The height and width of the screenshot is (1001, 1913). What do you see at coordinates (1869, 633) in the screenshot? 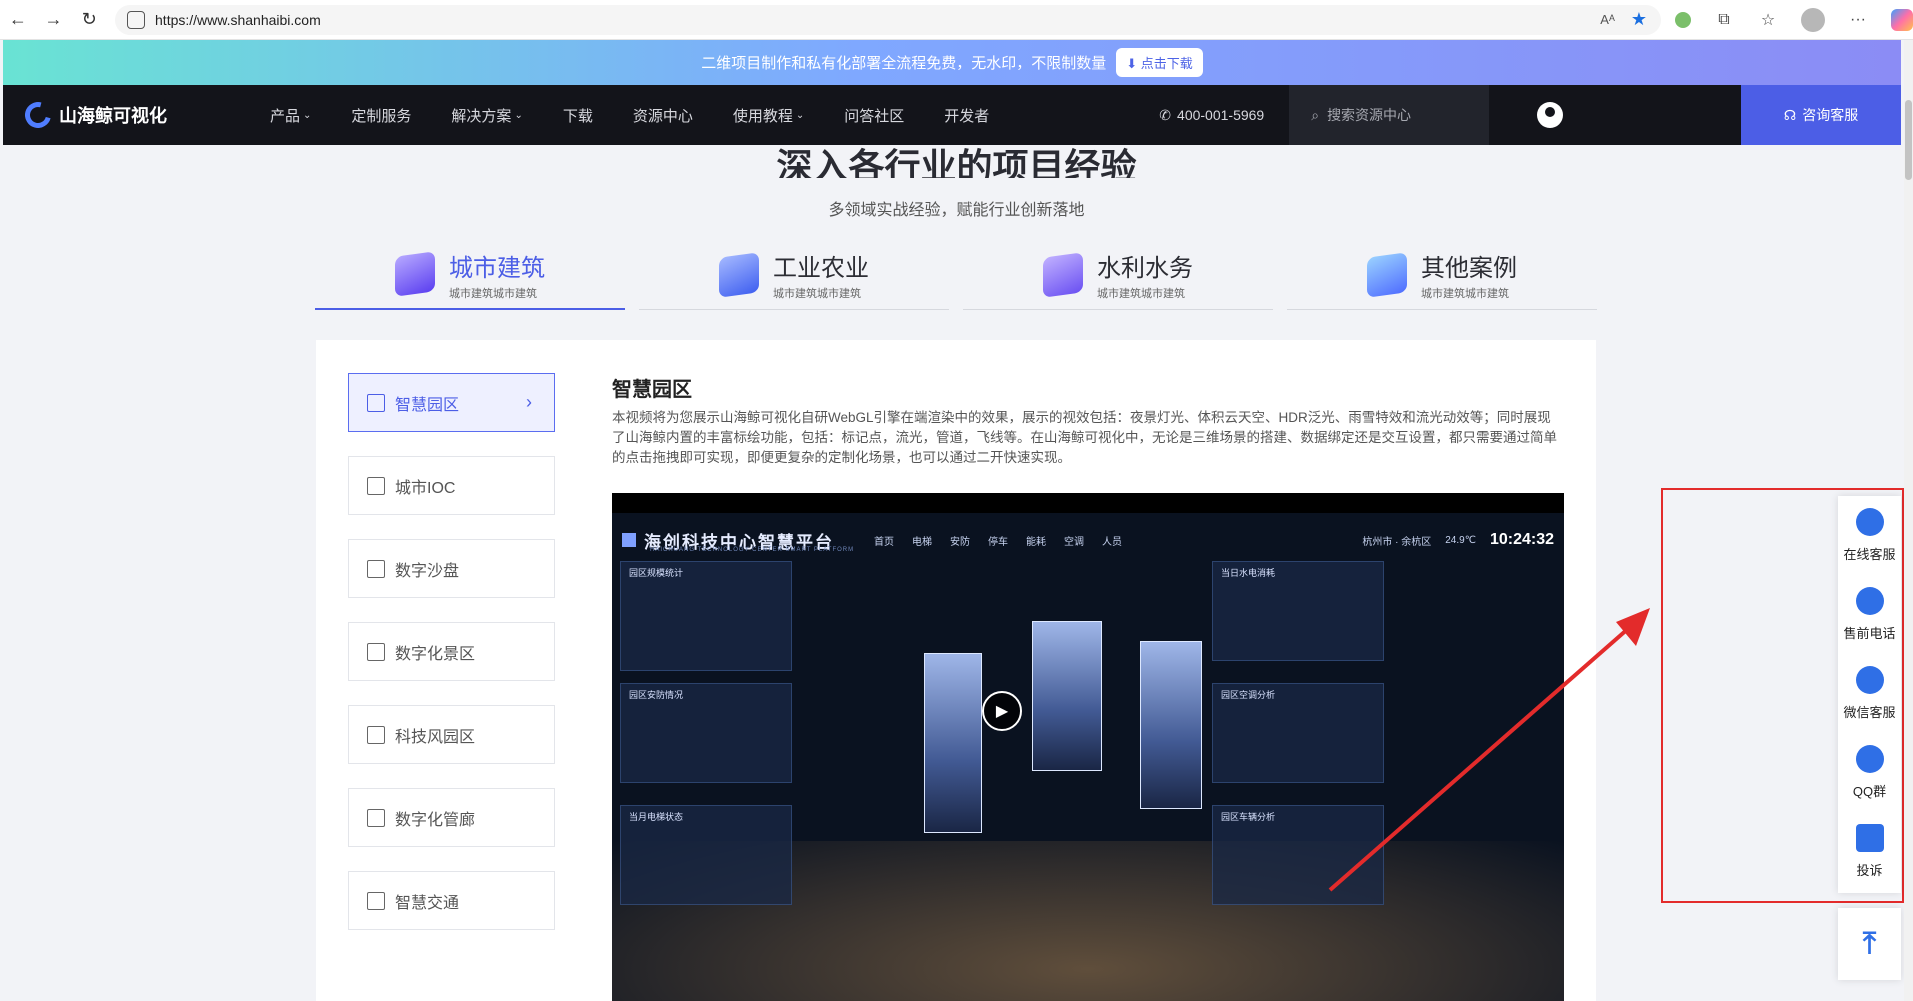
I see `float-service-label: 售前电话` at bounding box center [1869, 633].